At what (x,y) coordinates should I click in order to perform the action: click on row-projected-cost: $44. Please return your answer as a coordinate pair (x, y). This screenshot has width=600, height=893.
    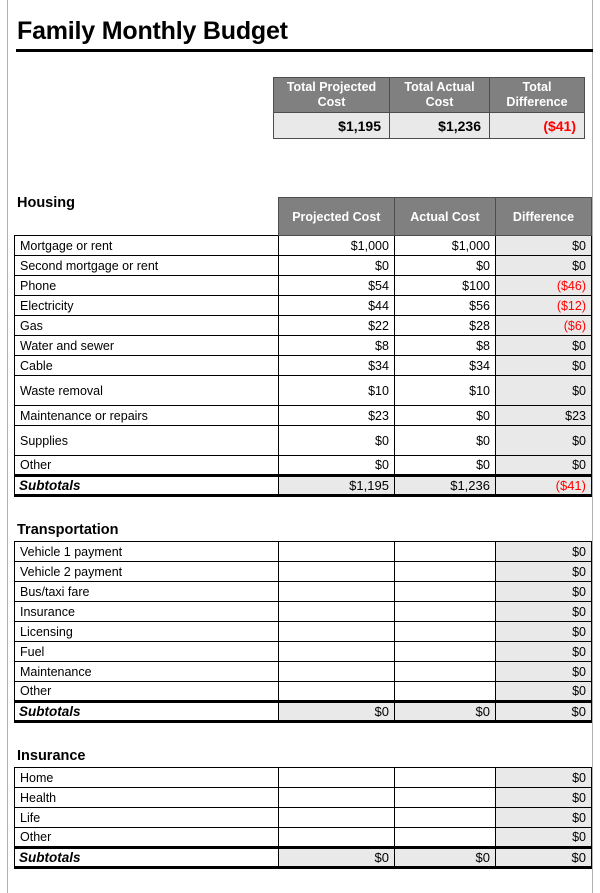
    Looking at the image, I should click on (336, 305).